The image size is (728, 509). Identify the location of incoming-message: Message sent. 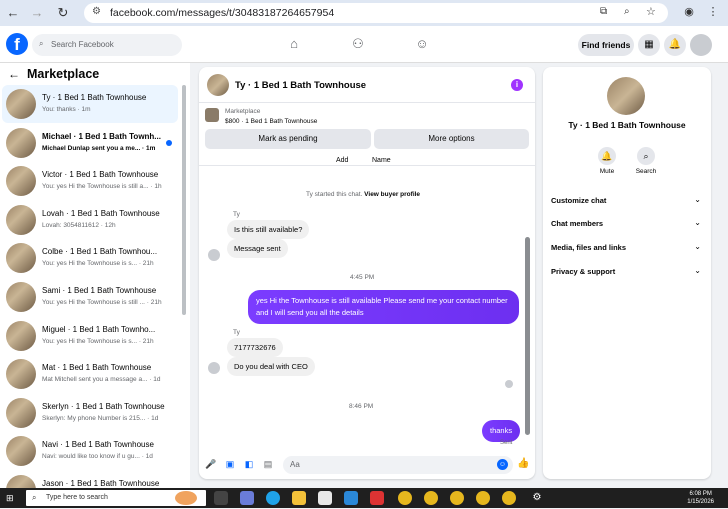
(257, 248).